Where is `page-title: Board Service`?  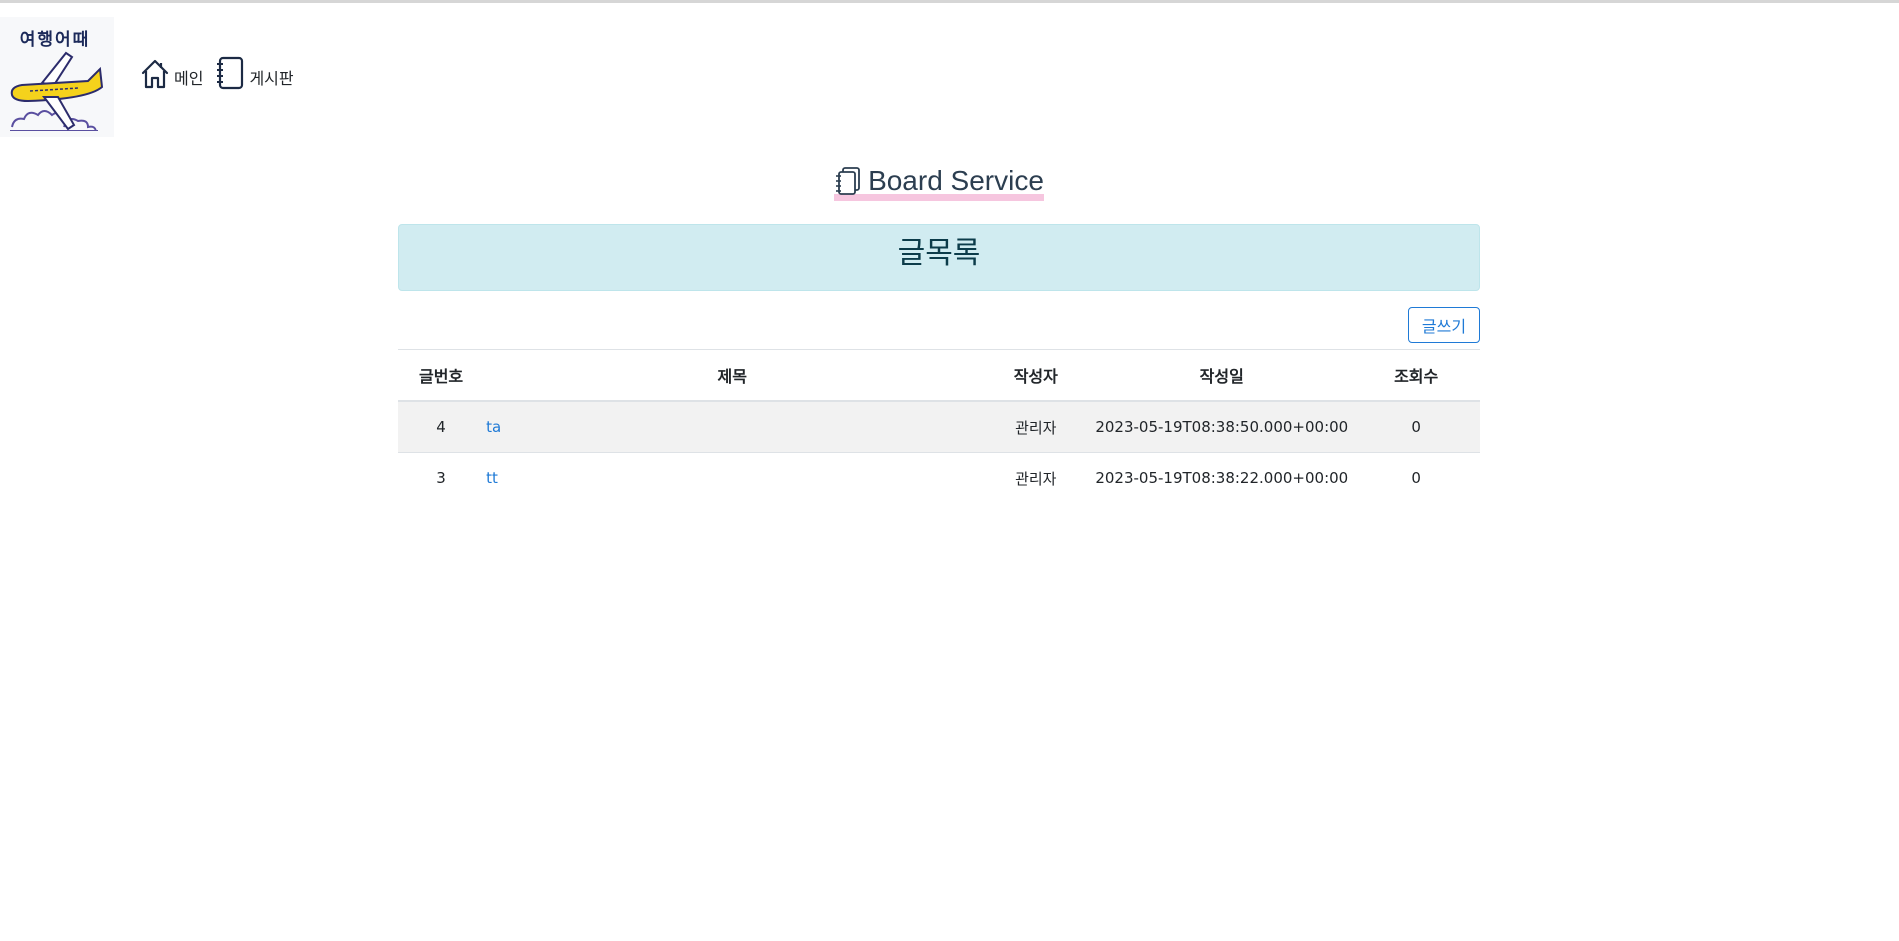
page-title: Board Service is located at coordinates (939, 183).